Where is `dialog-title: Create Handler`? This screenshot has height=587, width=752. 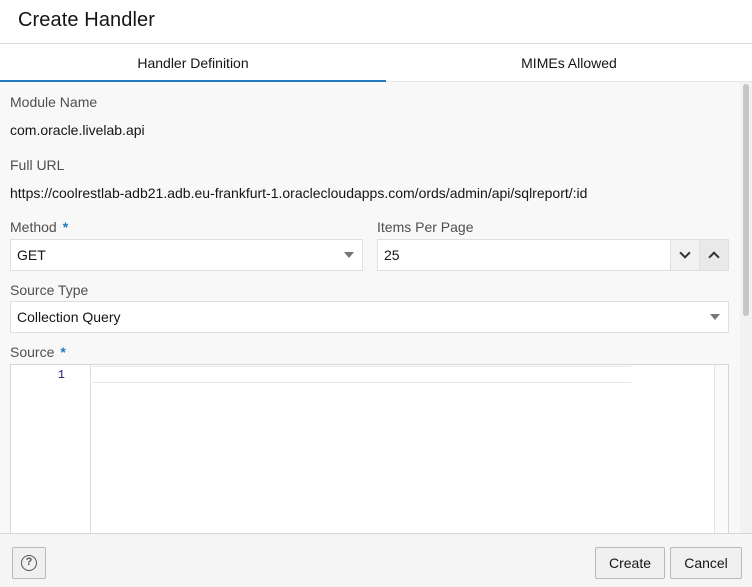 dialog-title: Create Handler is located at coordinates (87, 20).